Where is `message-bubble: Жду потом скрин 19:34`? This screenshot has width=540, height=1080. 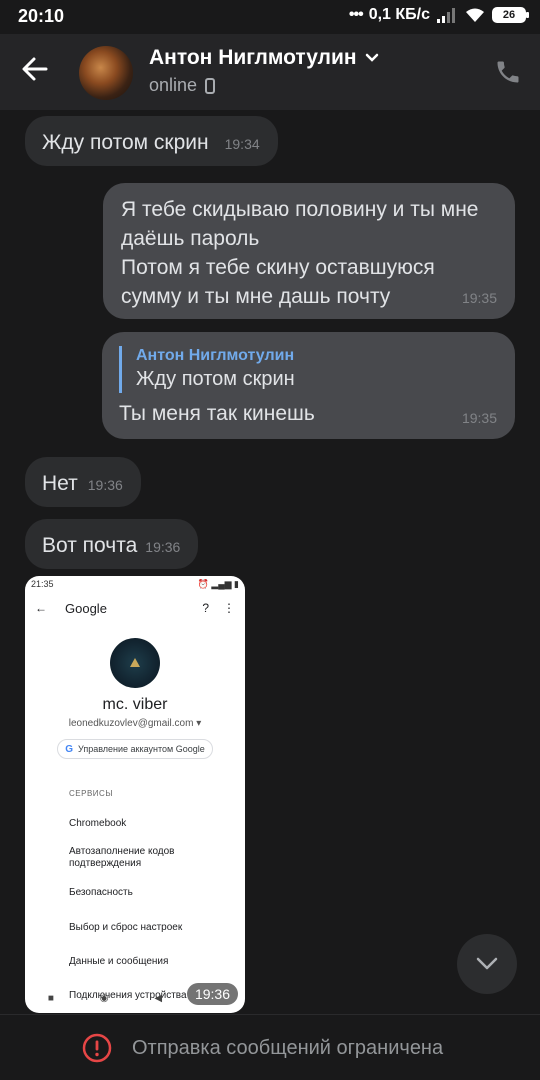
message-bubble: Жду потом скрин 19:34 is located at coordinates (151, 141).